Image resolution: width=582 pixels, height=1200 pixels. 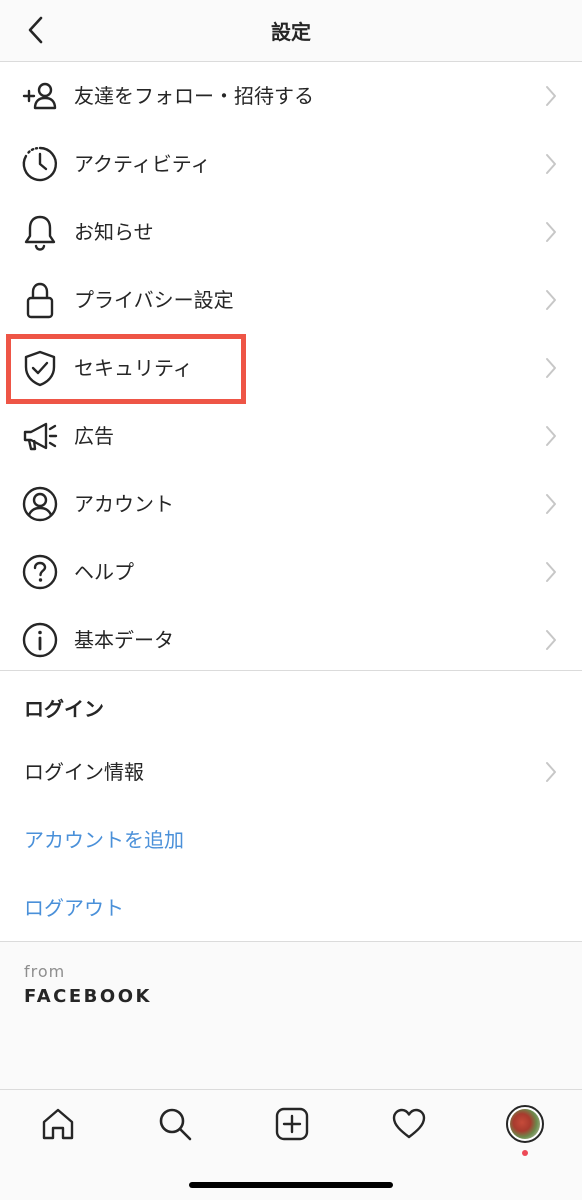 What do you see at coordinates (291, 164) in the screenshot?
I see `settings-item-activity: アクティビティ` at bounding box center [291, 164].